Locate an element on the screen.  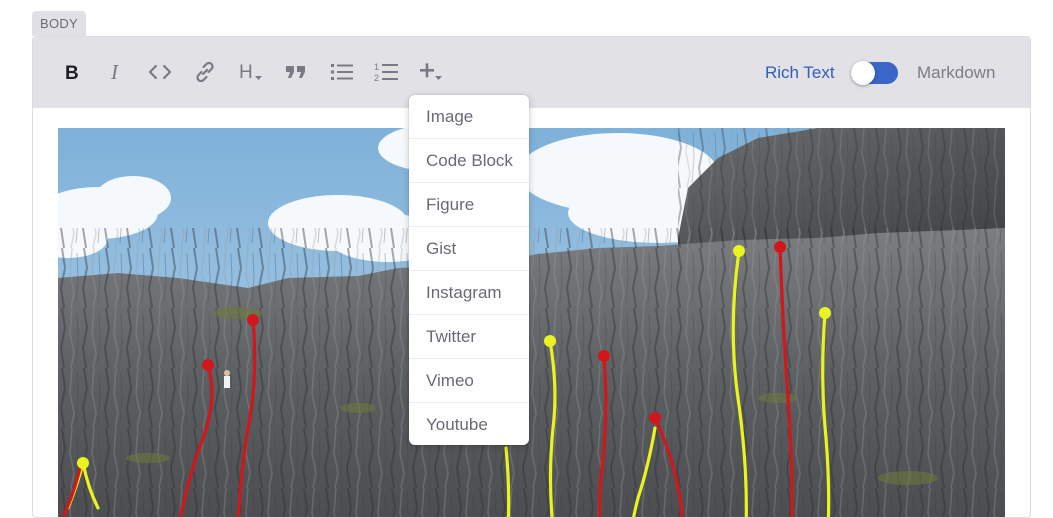
insert-menu-item-instagram: Instagram is located at coordinates (469, 293).